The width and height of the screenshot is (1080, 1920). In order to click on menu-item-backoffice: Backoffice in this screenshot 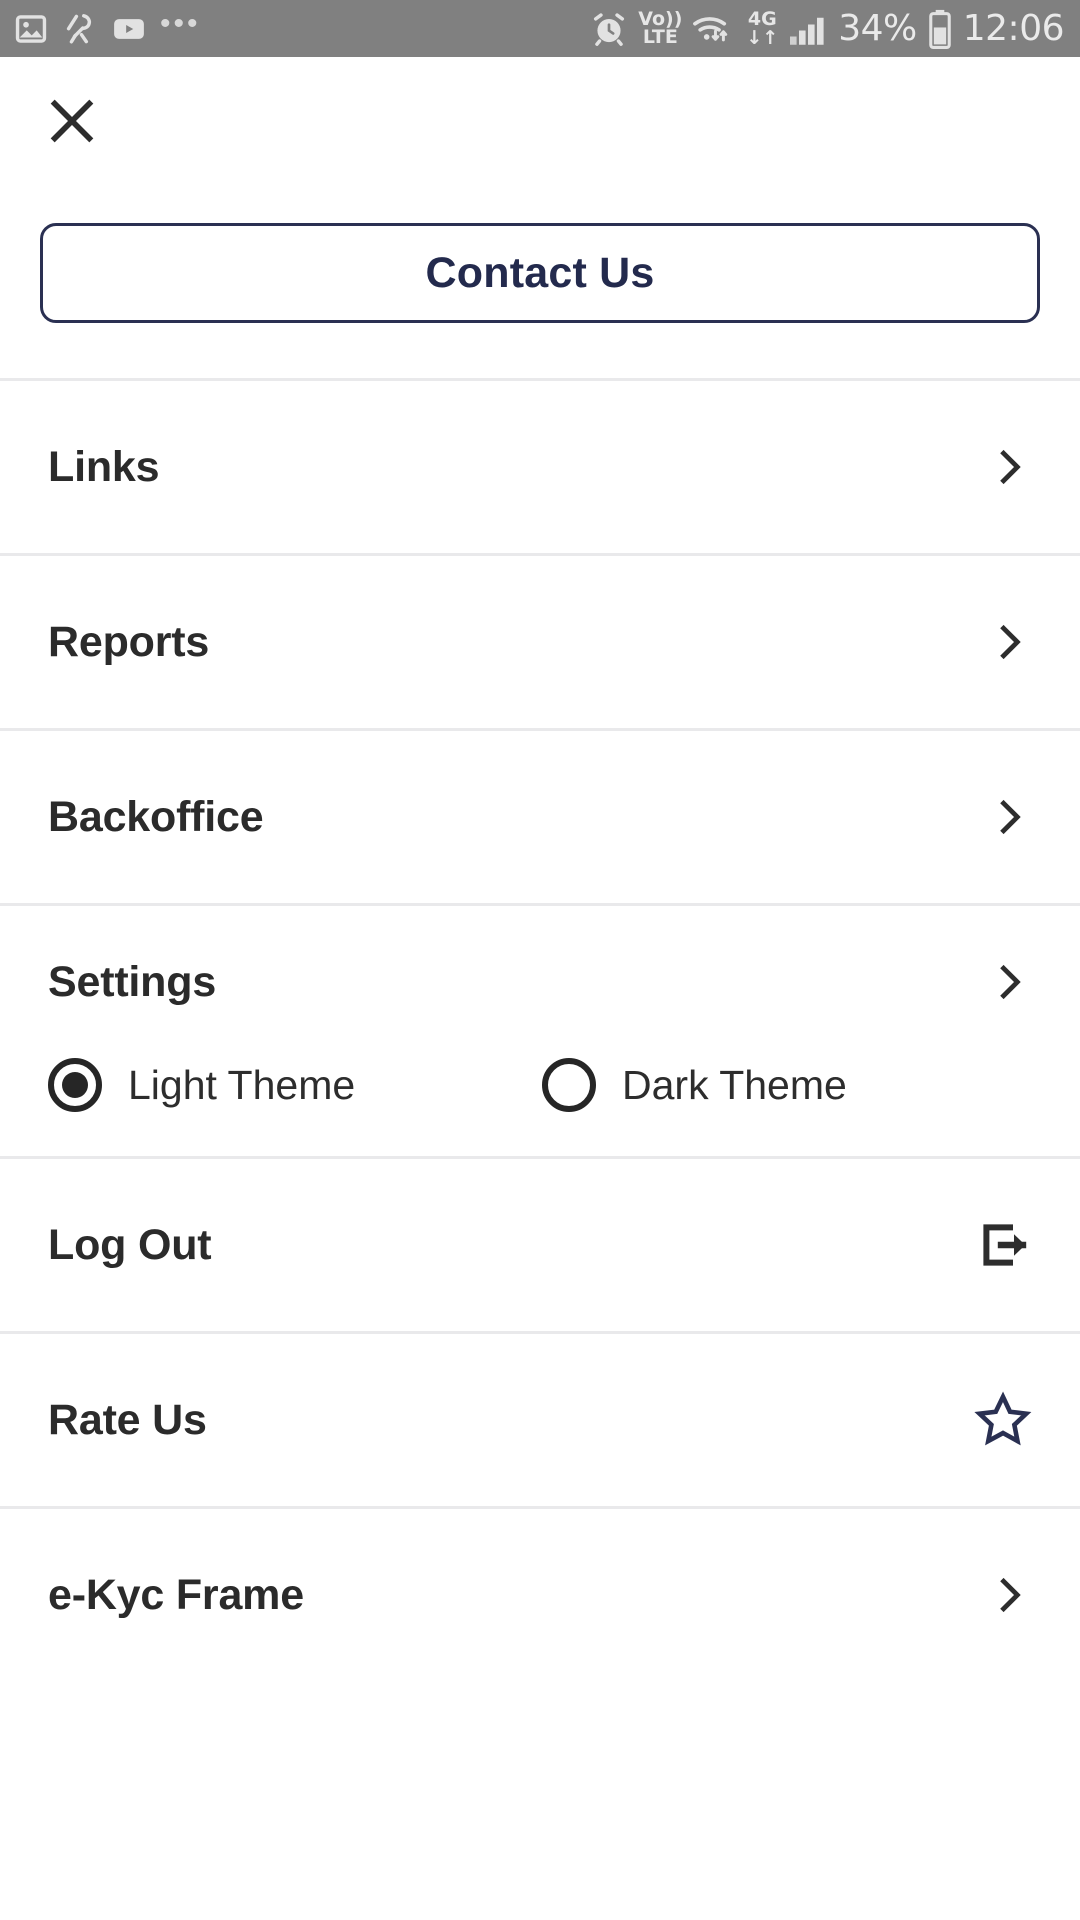, I will do `click(540, 817)`.